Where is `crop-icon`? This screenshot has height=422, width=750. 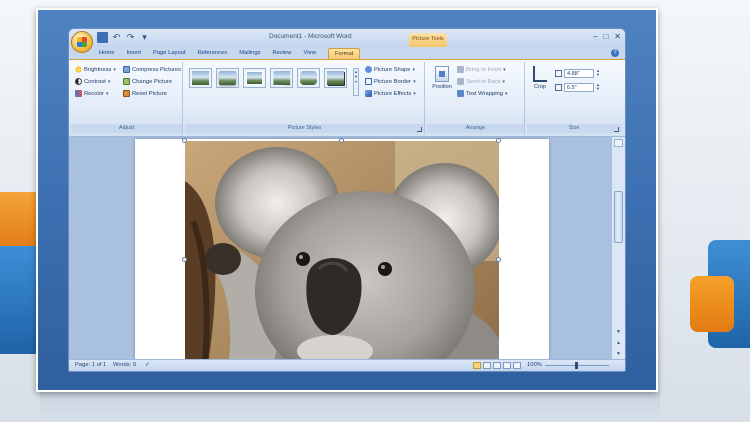 crop-icon is located at coordinates (540, 74).